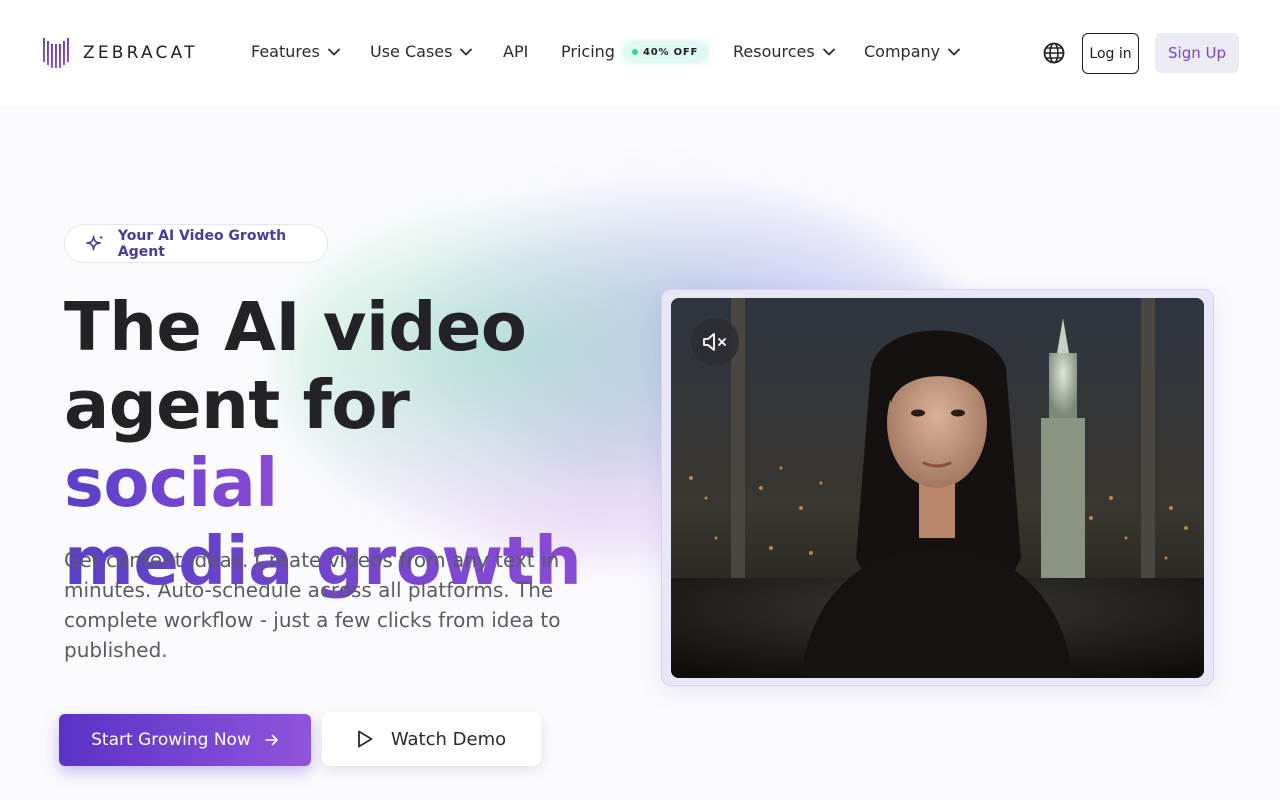 This screenshot has width=1280, height=800. What do you see at coordinates (1197, 53) in the screenshot?
I see `signup-button: Sign Up` at bounding box center [1197, 53].